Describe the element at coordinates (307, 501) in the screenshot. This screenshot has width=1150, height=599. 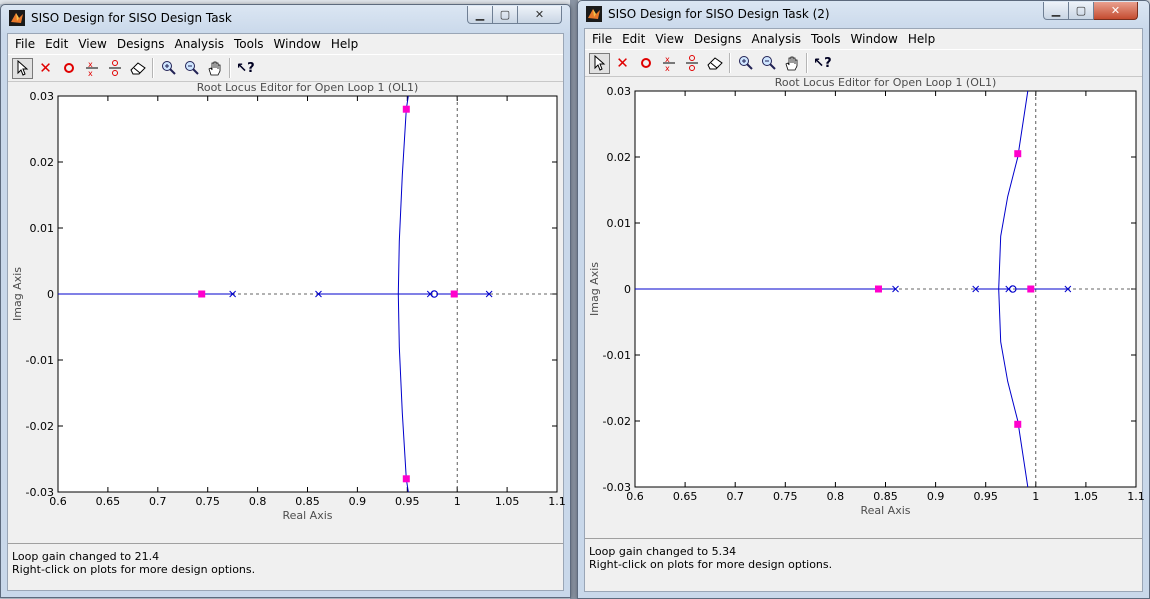
I see `x-tick-label: 0.85` at that location.